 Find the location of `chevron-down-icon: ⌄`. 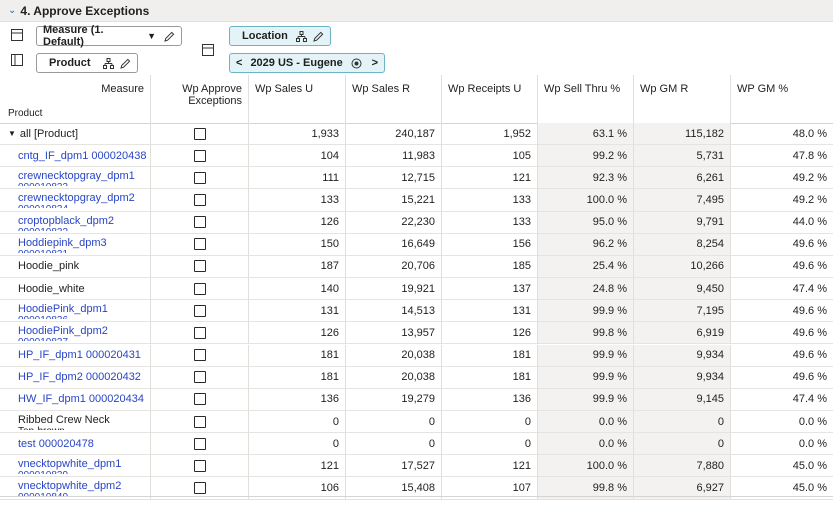

chevron-down-icon: ⌄ is located at coordinates (12, 10).